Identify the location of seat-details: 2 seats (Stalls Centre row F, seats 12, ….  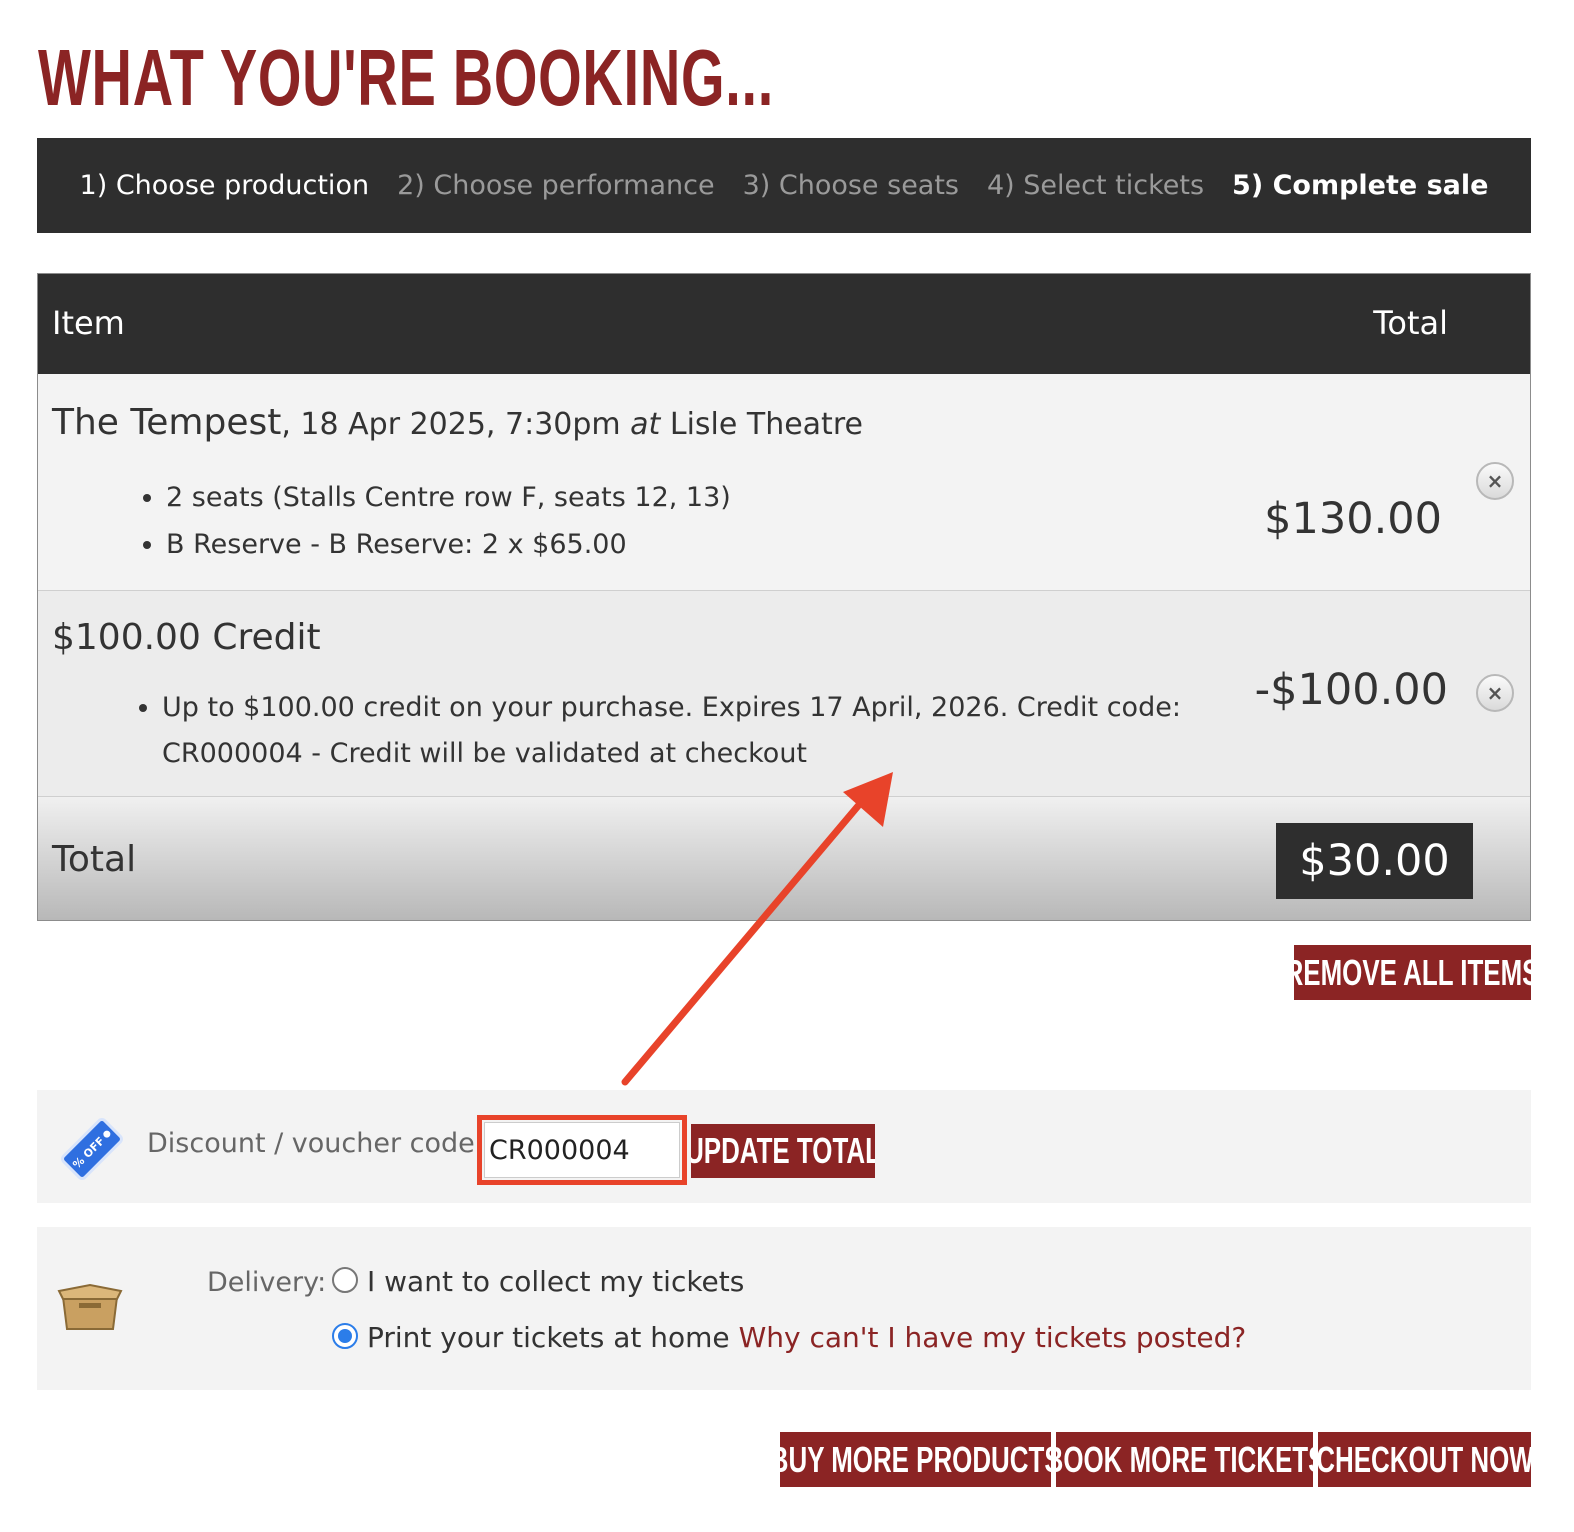
(448, 497).